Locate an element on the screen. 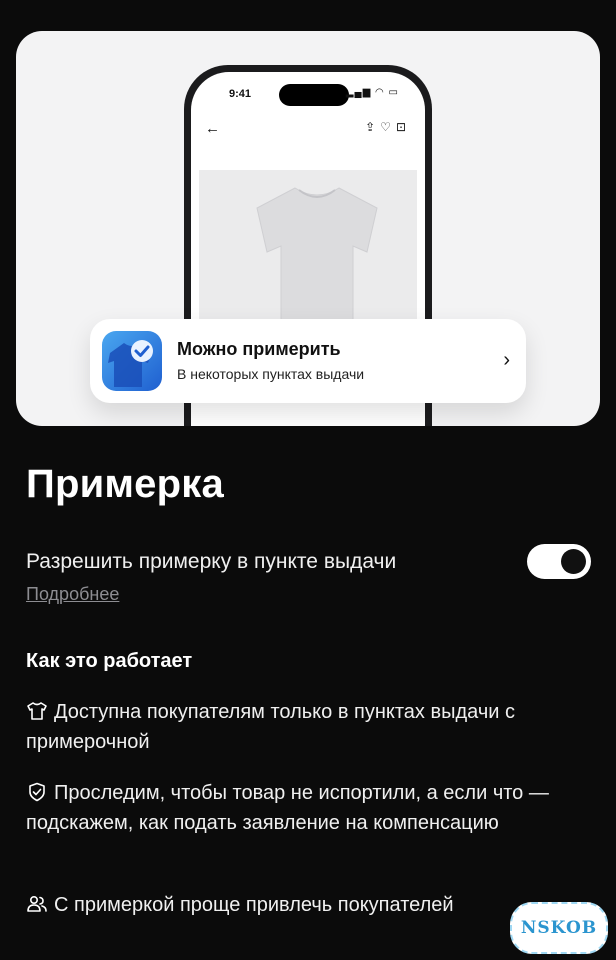  tshirt-icon is located at coordinates (37, 711).